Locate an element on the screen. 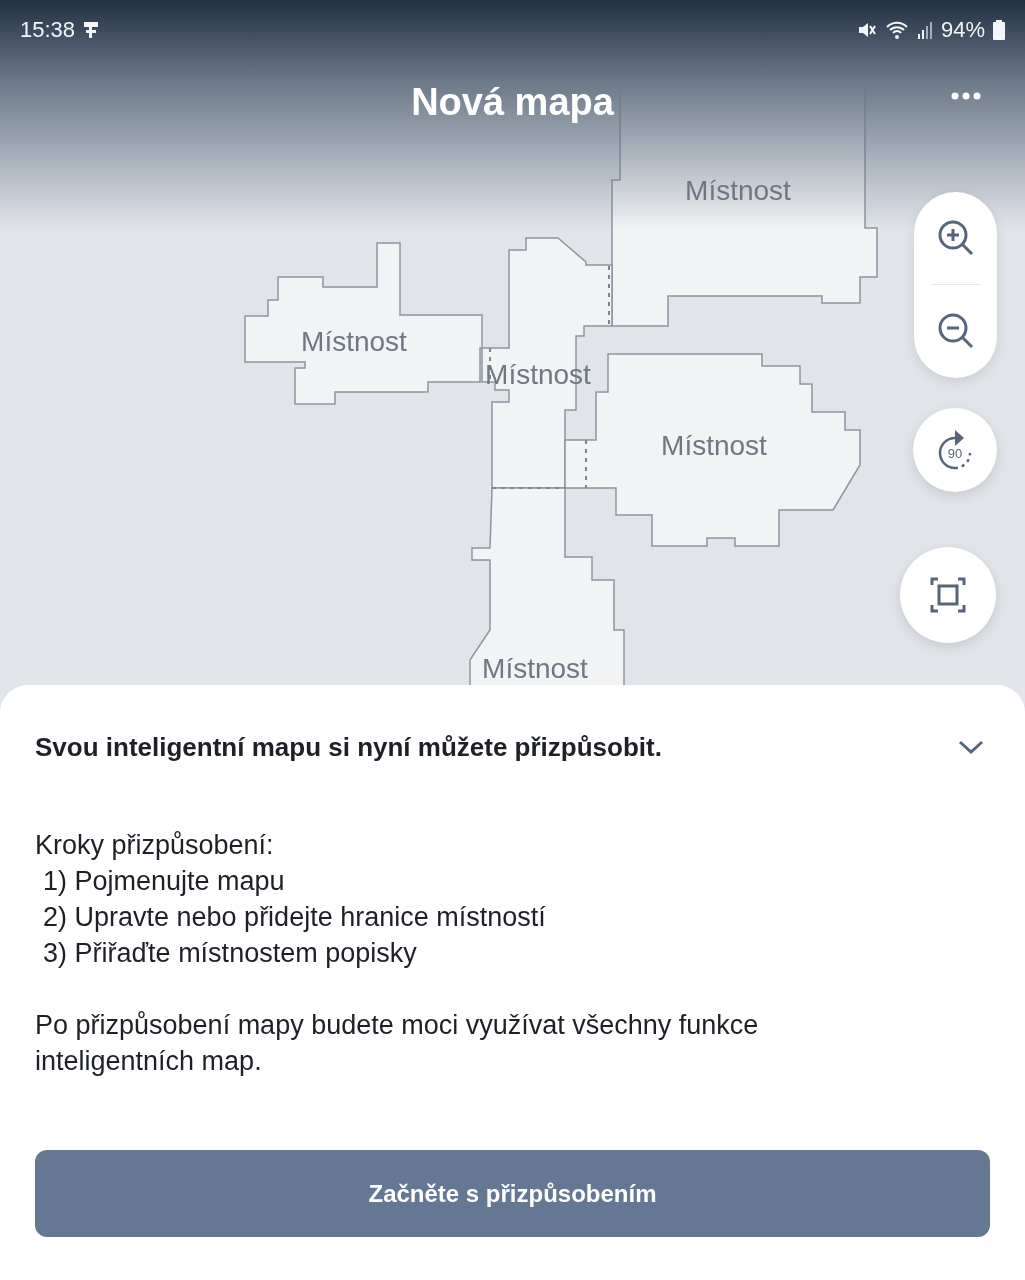  screen-title: Nová mapa is located at coordinates (512, 102).